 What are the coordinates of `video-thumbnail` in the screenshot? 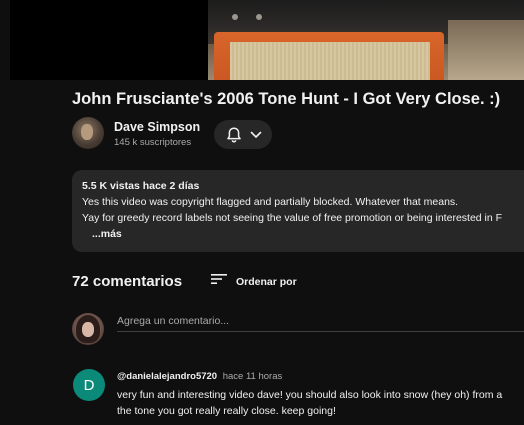 It's located at (366, 40).